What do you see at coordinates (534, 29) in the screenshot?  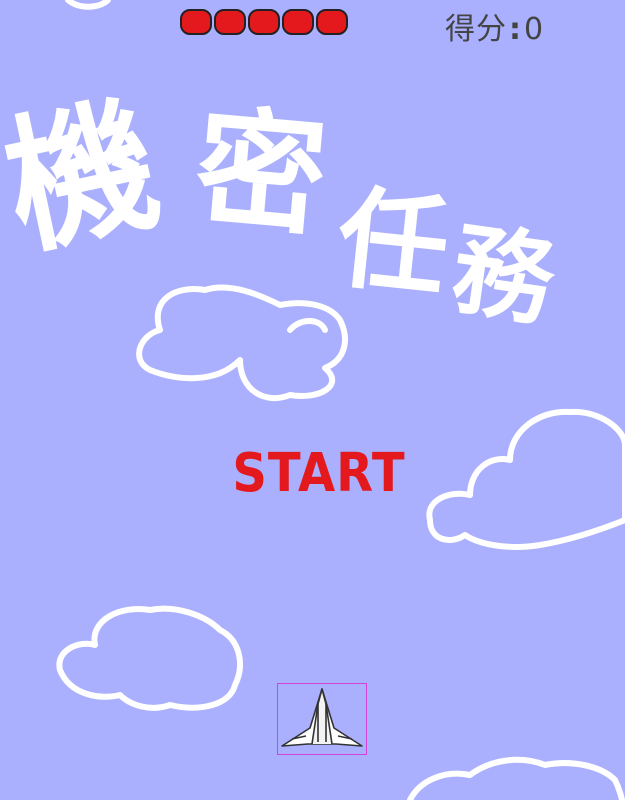 I see `score-value: 0` at bounding box center [534, 29].